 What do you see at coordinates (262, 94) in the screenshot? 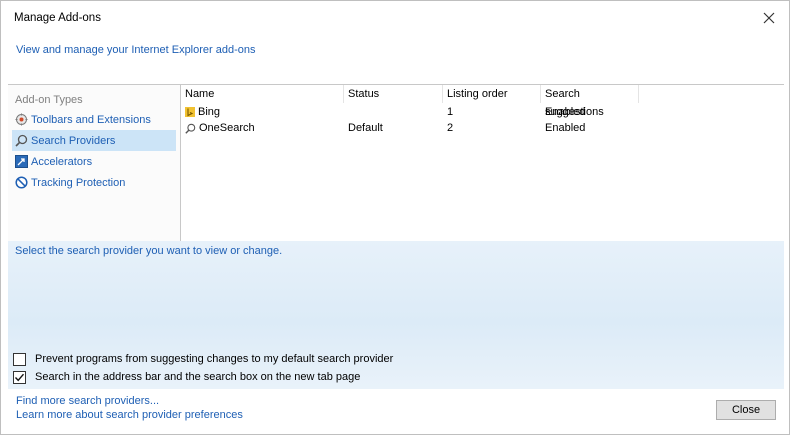
I see `column-header-name: Name` at bounding box center [262, 94].